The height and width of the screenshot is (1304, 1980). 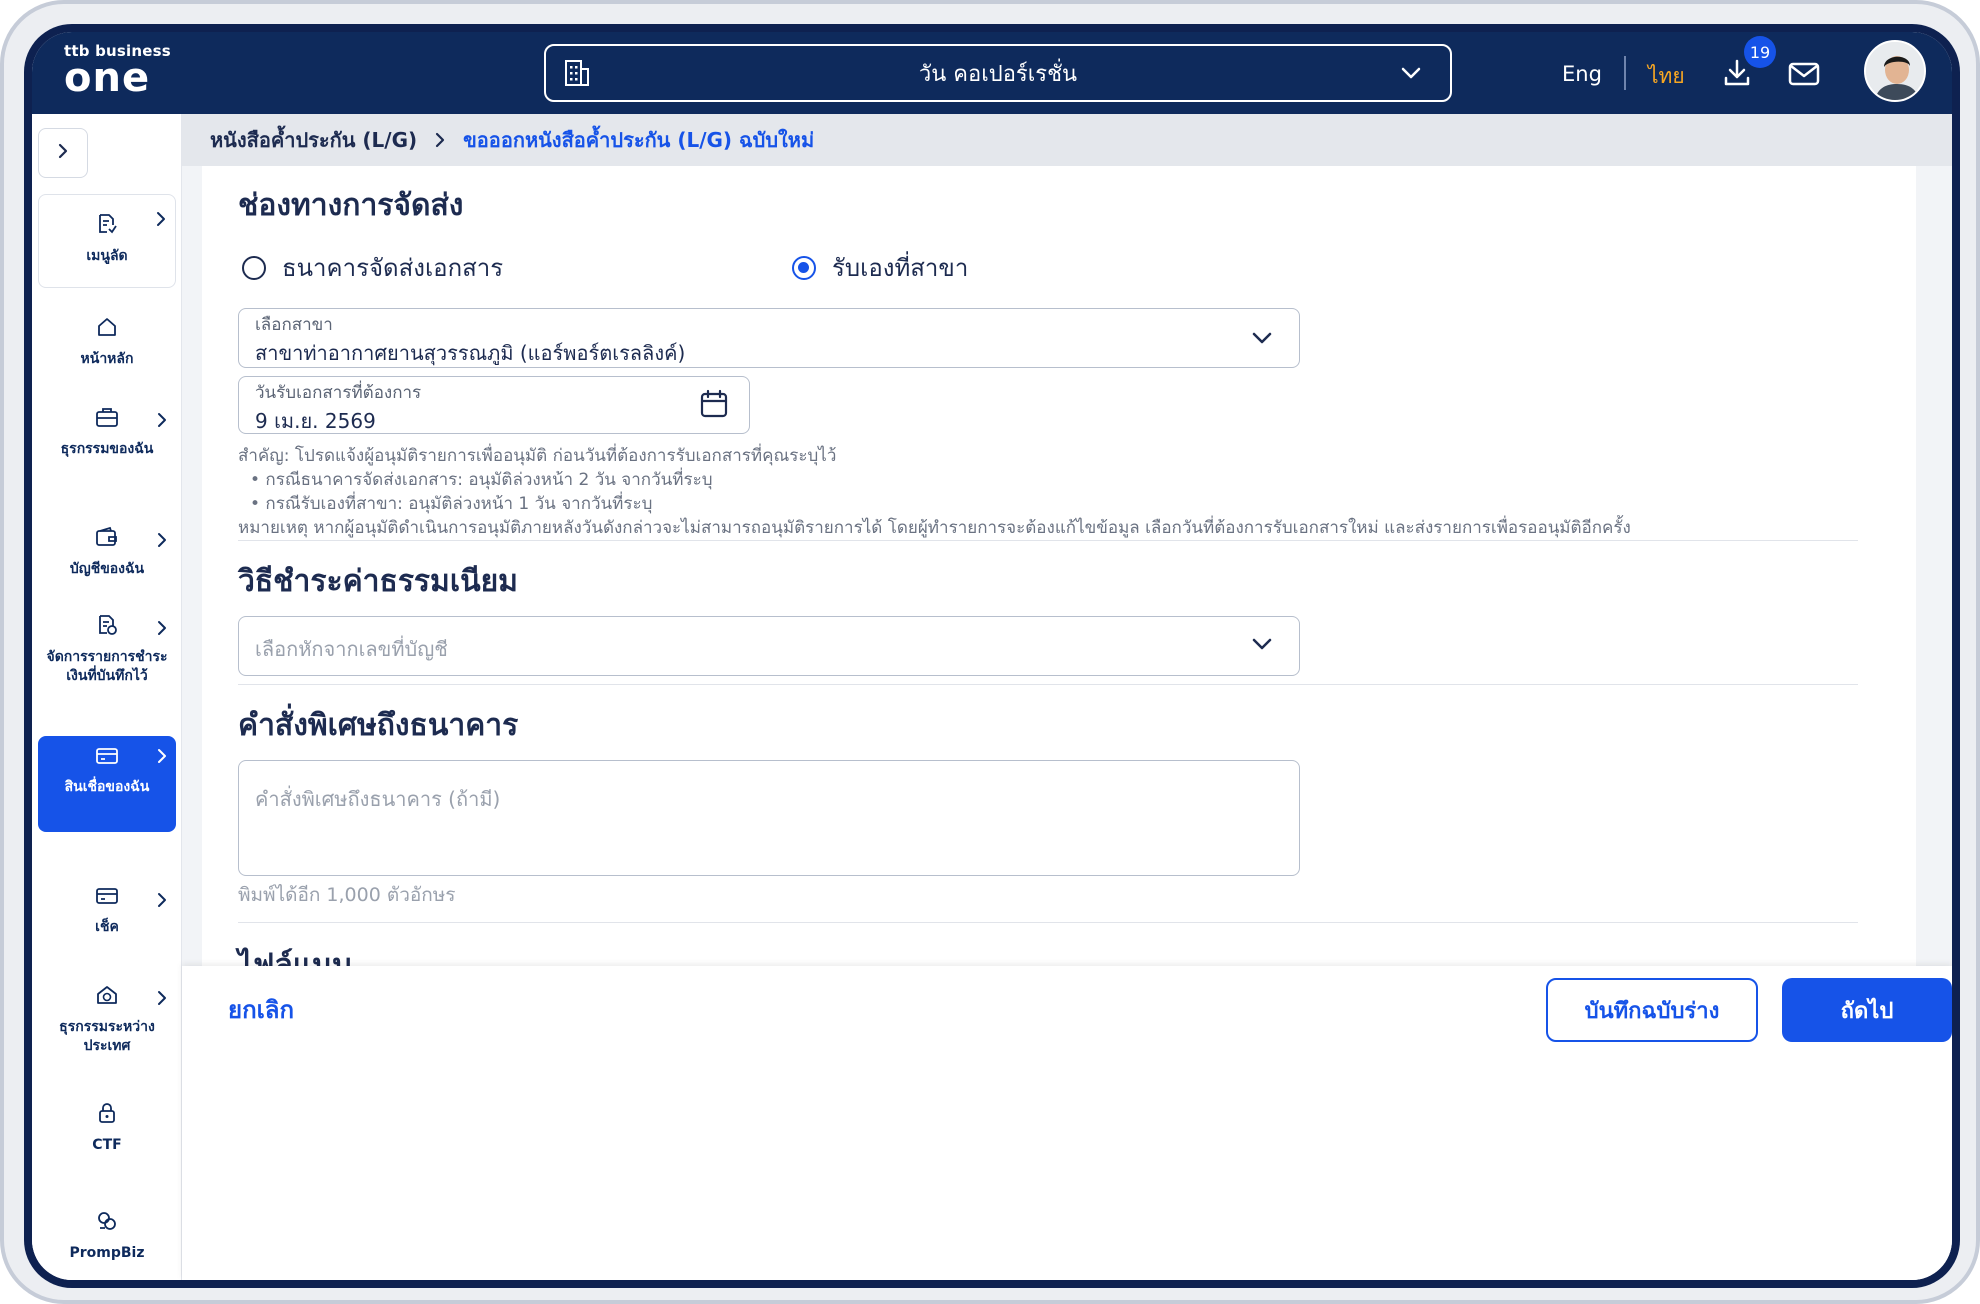 I want to click on next-button: ถัดไป, so click(x=1867, y=1010).